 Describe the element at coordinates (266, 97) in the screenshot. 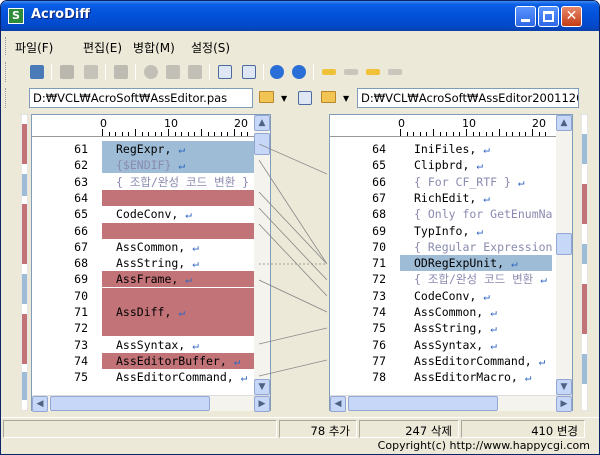

I see `left-folder-icon` at that location.